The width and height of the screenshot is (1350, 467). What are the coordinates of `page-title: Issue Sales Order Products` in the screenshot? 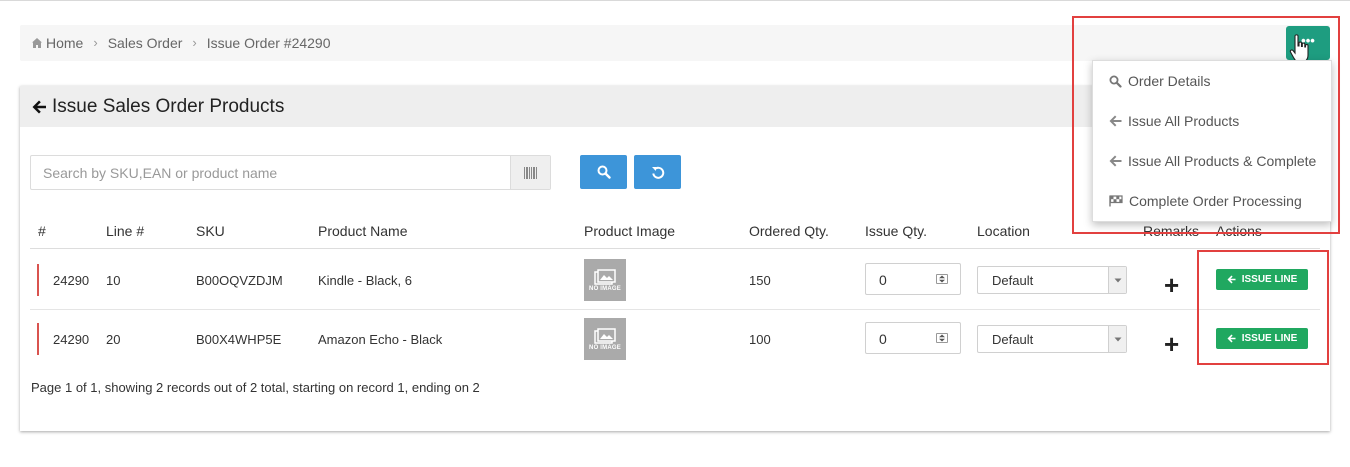 It's located at (157, 106).